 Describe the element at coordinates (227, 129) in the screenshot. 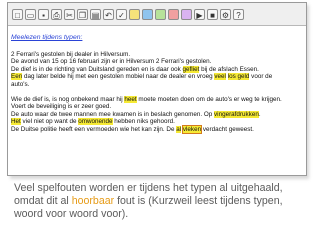

I see `text-segment: verdacht geweest.` at that location.